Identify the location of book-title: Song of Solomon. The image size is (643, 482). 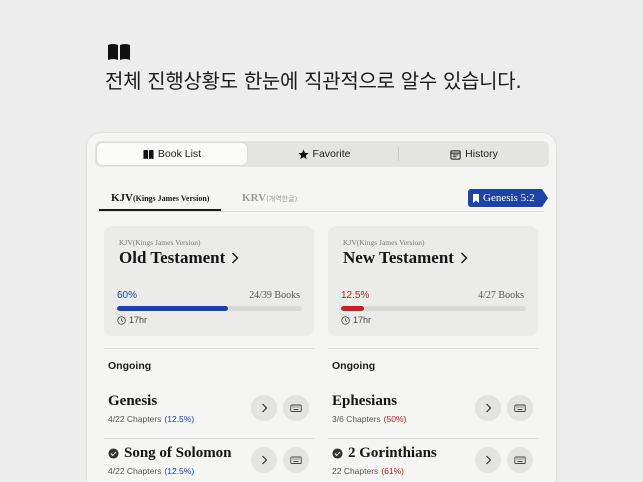
(170, 453).